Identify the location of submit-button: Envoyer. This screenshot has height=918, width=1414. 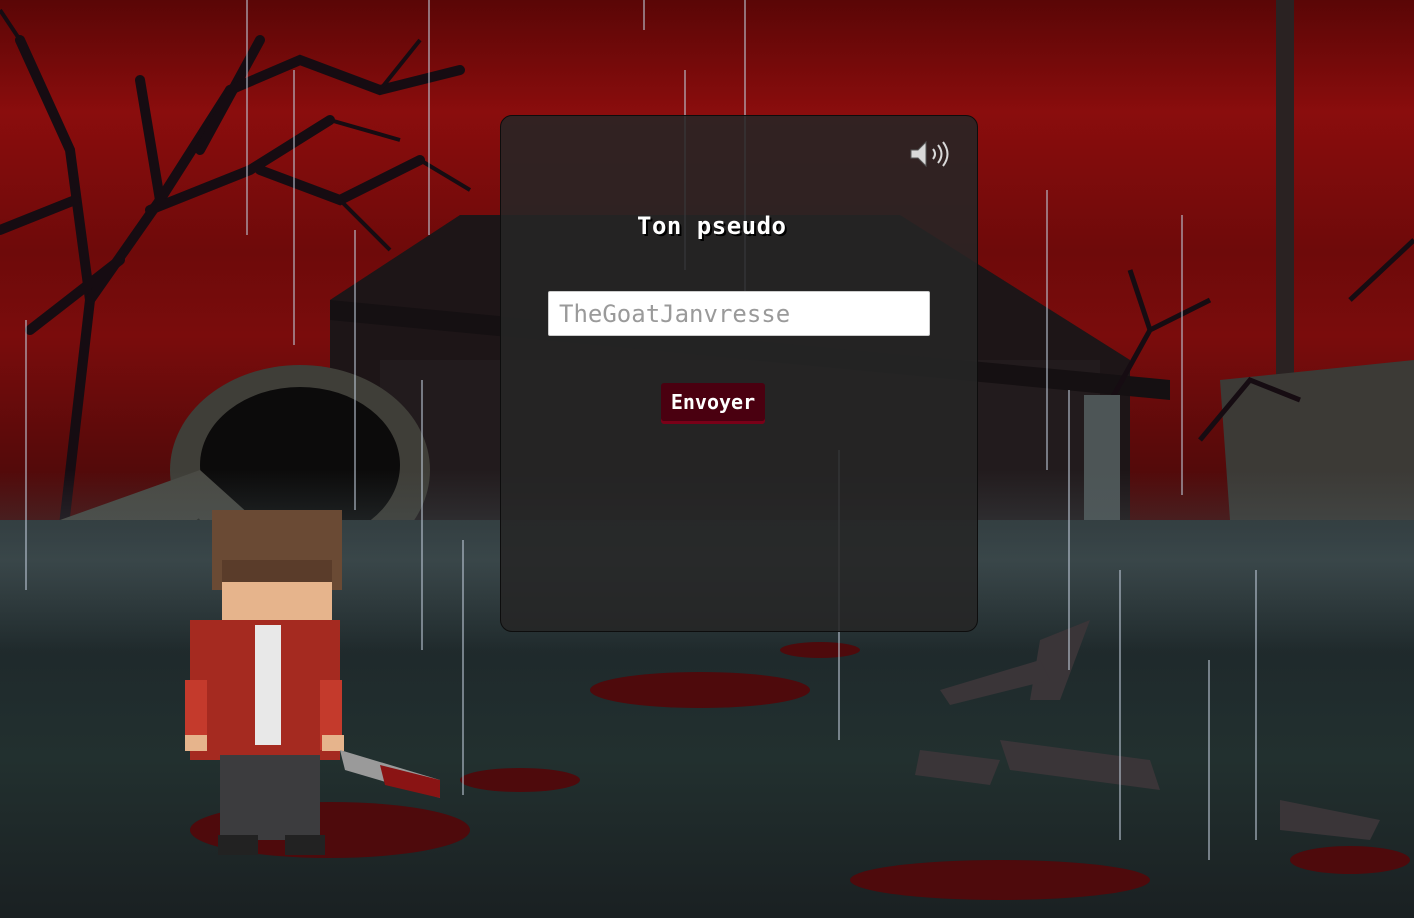
(713, 402).